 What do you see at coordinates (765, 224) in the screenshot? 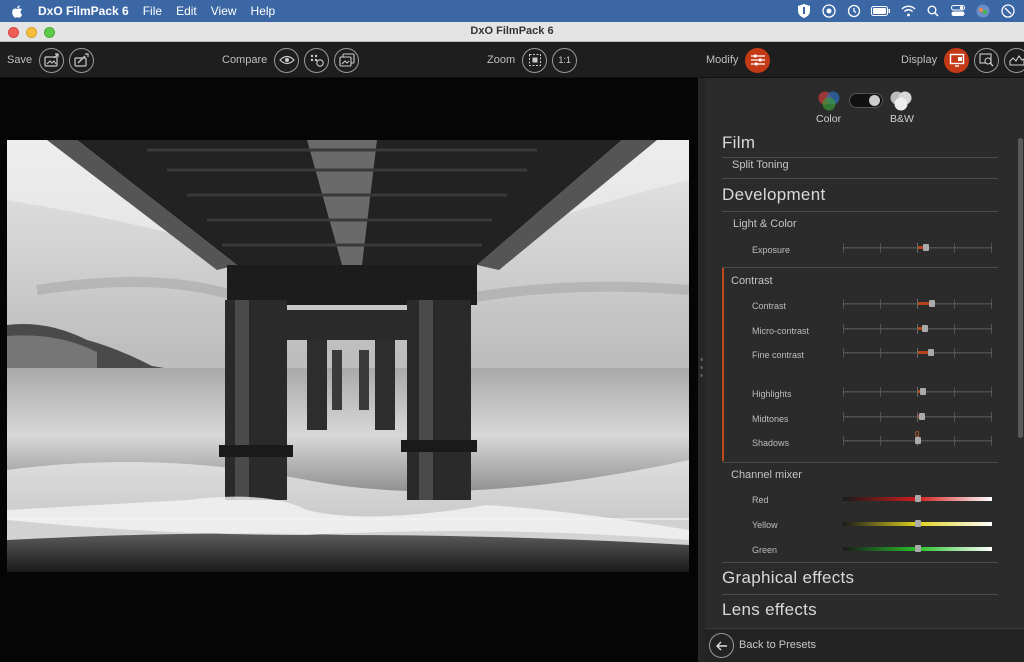
I see `light-color-header: Light & Color` at bounding box center [765, 224].